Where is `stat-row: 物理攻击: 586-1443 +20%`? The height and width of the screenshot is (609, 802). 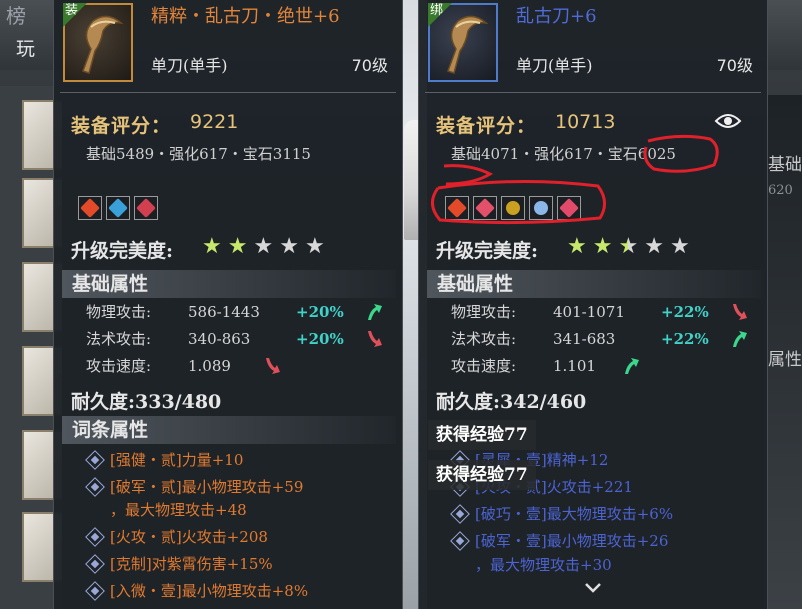 stat-row: 物理攻击: 586-1443 +20% is located at coordinates (236, 312).